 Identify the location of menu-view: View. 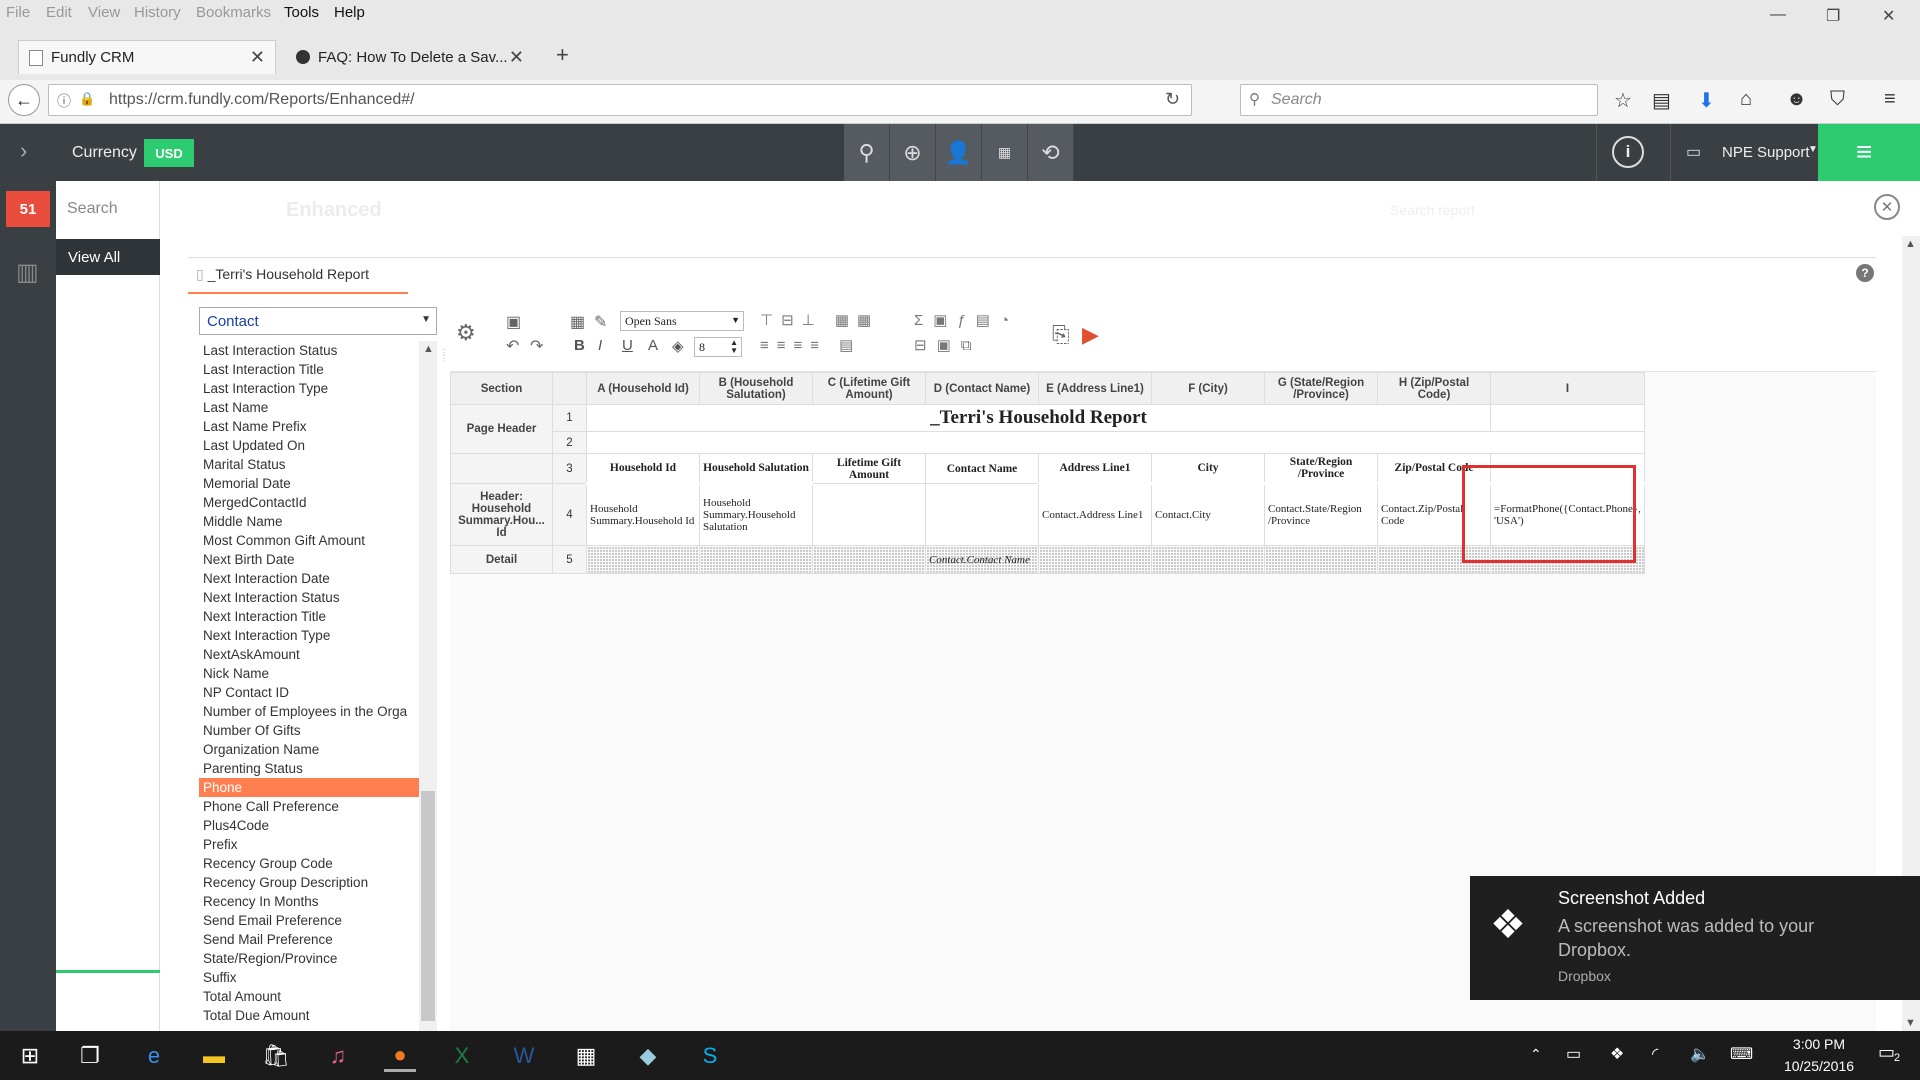
(104, 12).